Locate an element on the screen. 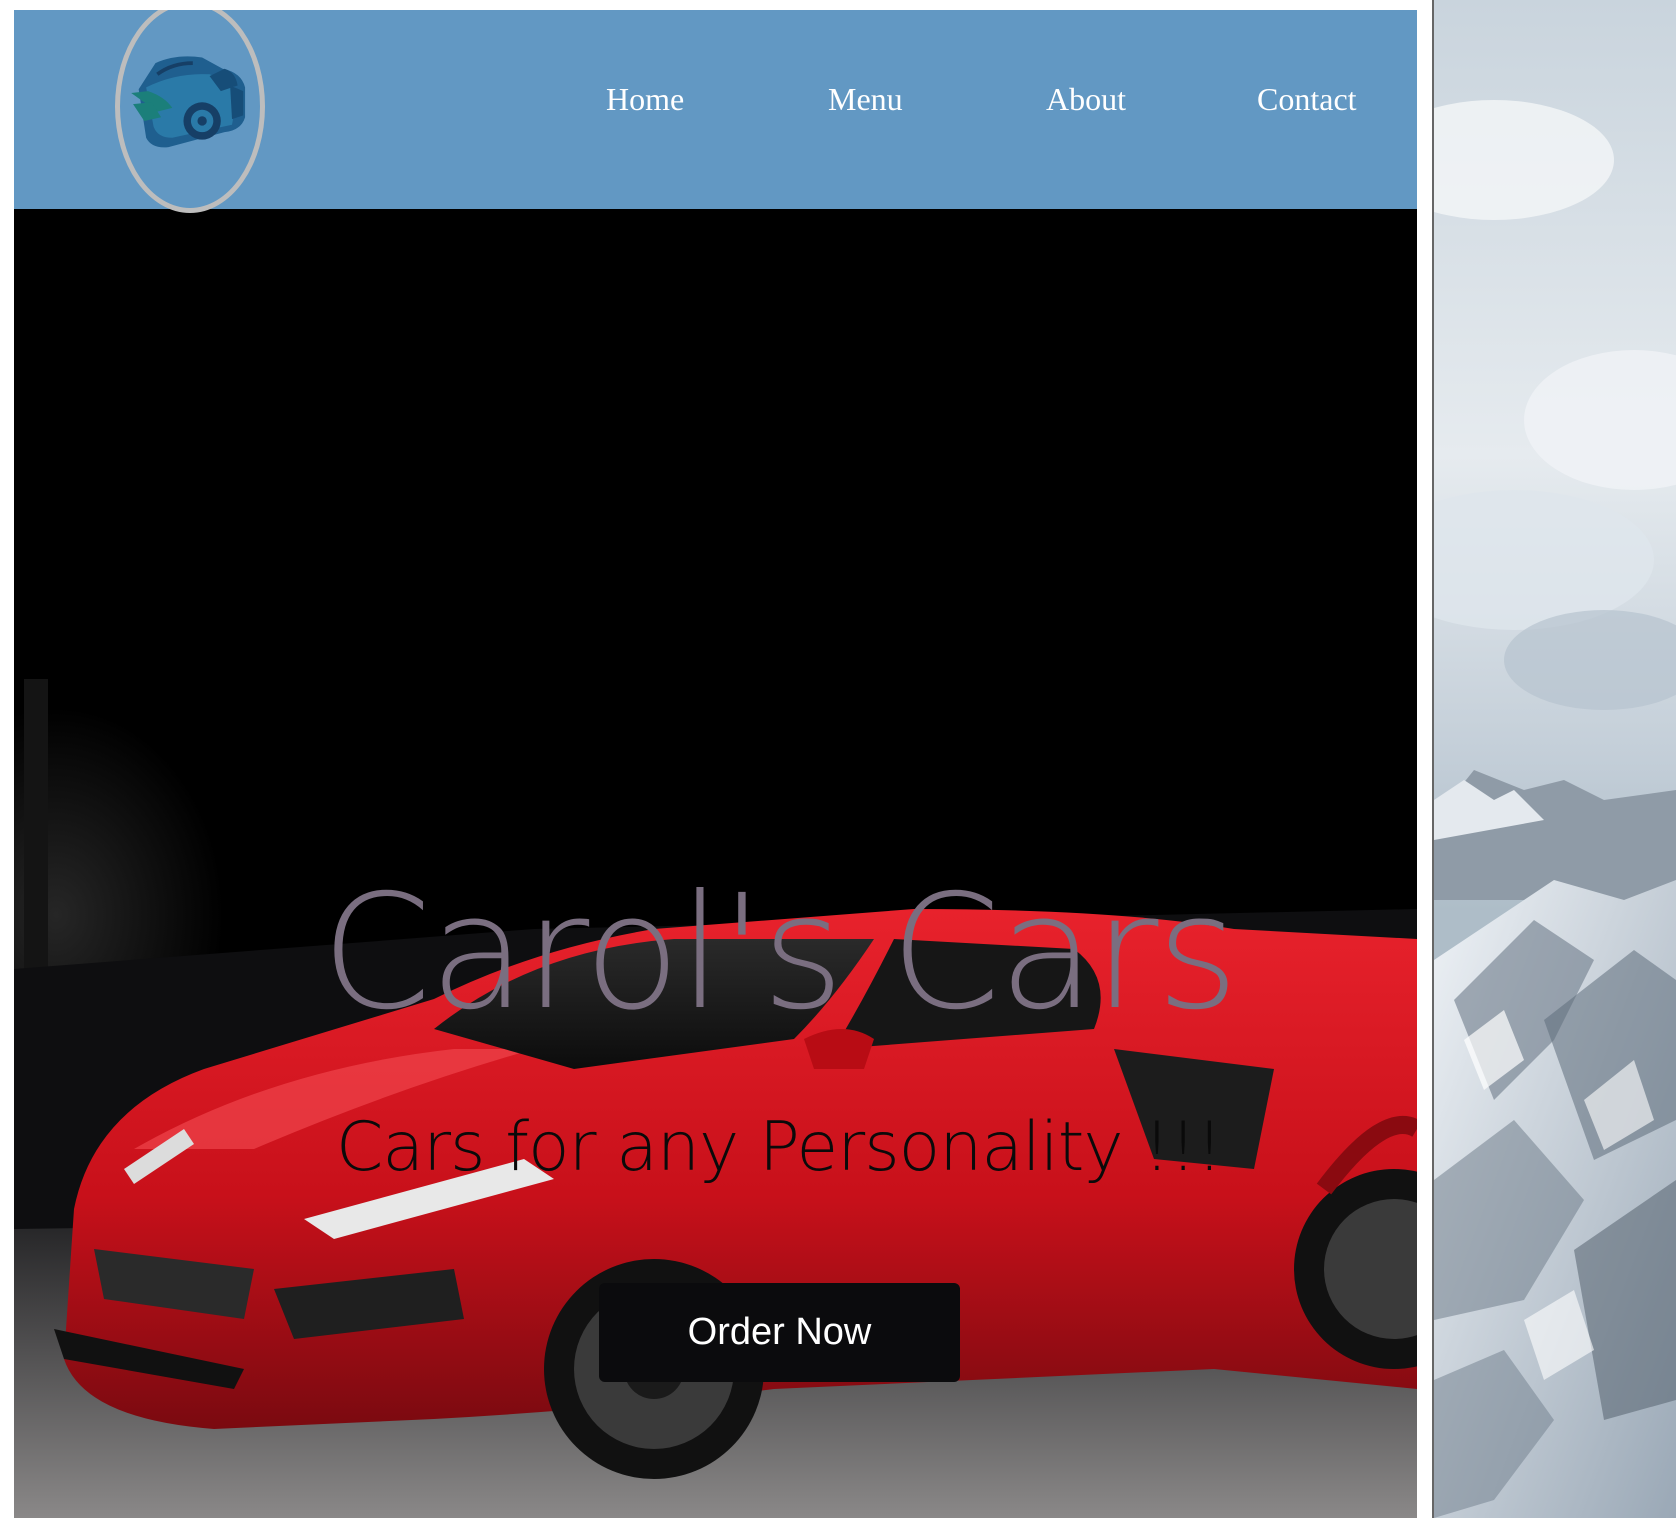 This screenshot has width=1676, height=1518. nav-link-about: About is located at coordinates (1086, 99).